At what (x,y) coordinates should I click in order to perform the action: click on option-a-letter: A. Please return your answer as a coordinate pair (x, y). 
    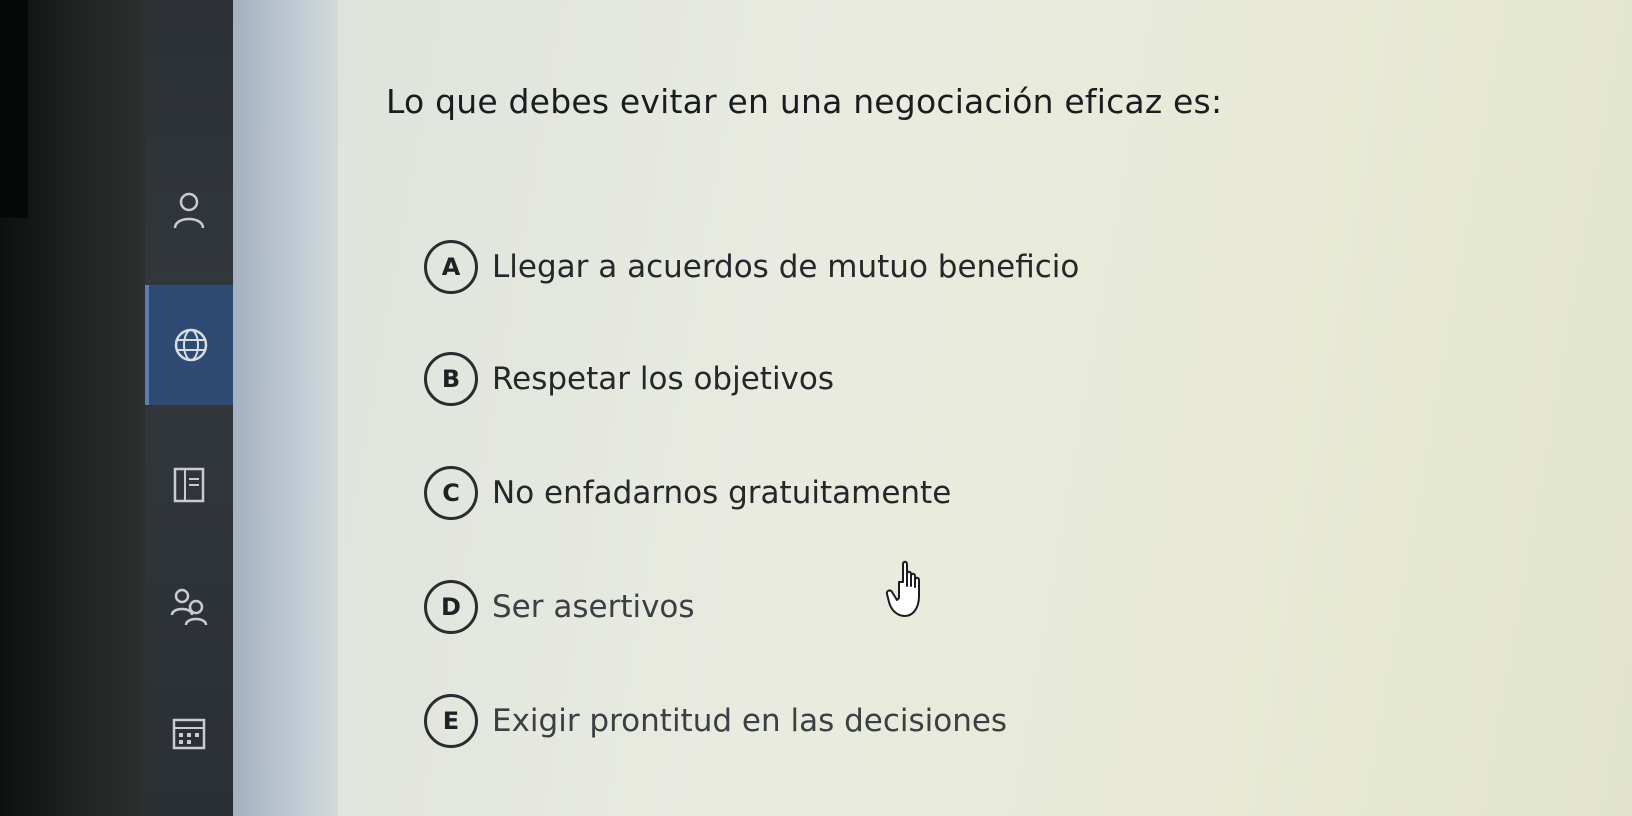
    Looking at the image, I should click on (451, 267).